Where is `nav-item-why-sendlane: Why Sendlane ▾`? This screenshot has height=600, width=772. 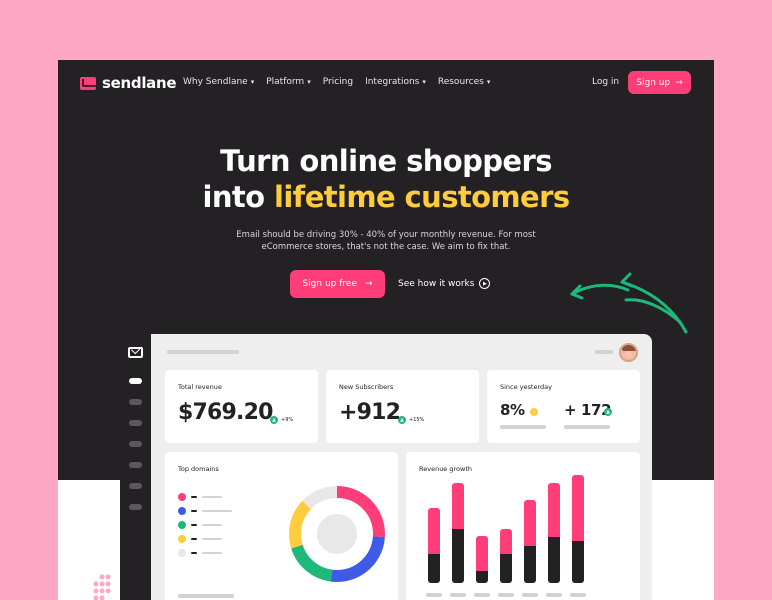 nav-item-why-sendlane: Why Sendlane ▾ is located at coordinates (218, 82).